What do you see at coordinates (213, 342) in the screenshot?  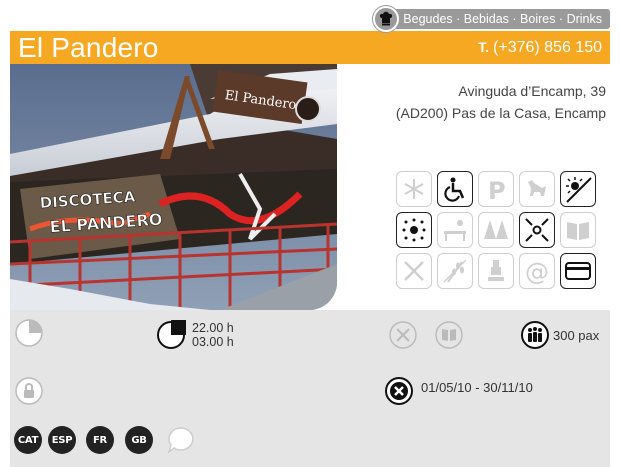 I see `hours-close: 03.00 h` at bounding box center [213, 342].